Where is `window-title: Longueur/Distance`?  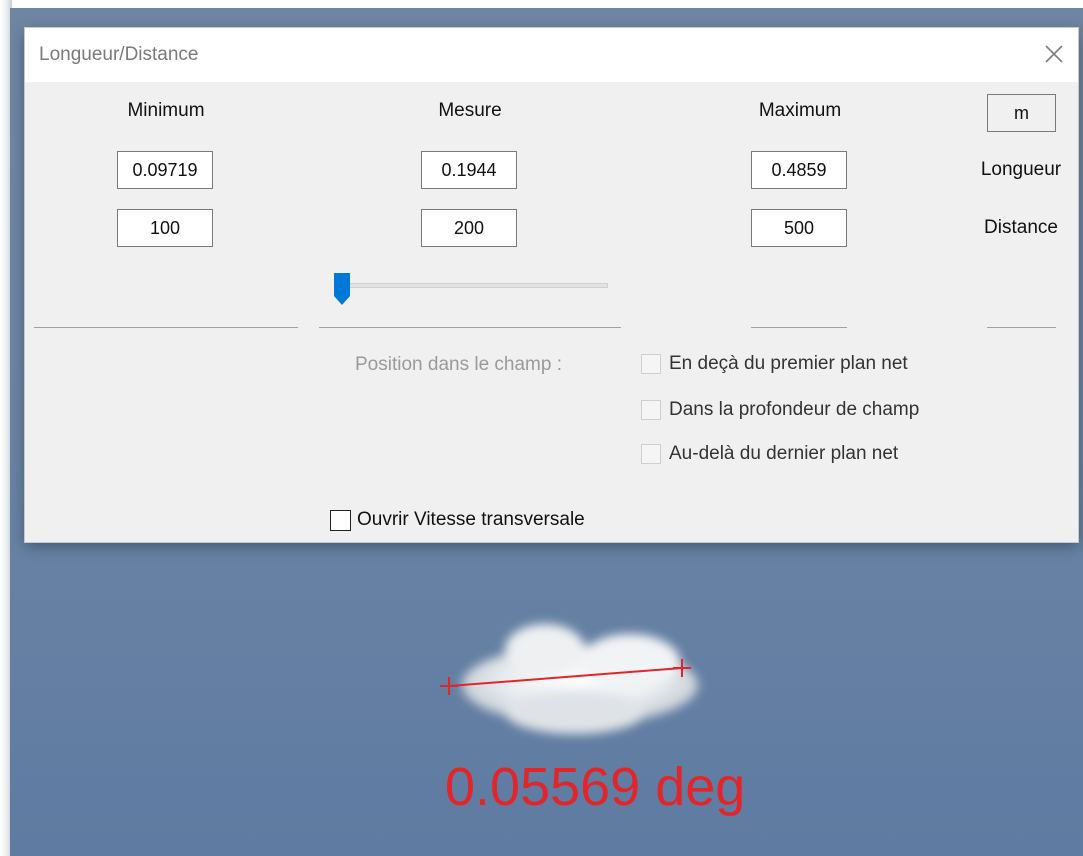 window-title: Longueur/Distance is located at coordinates (119, 54).